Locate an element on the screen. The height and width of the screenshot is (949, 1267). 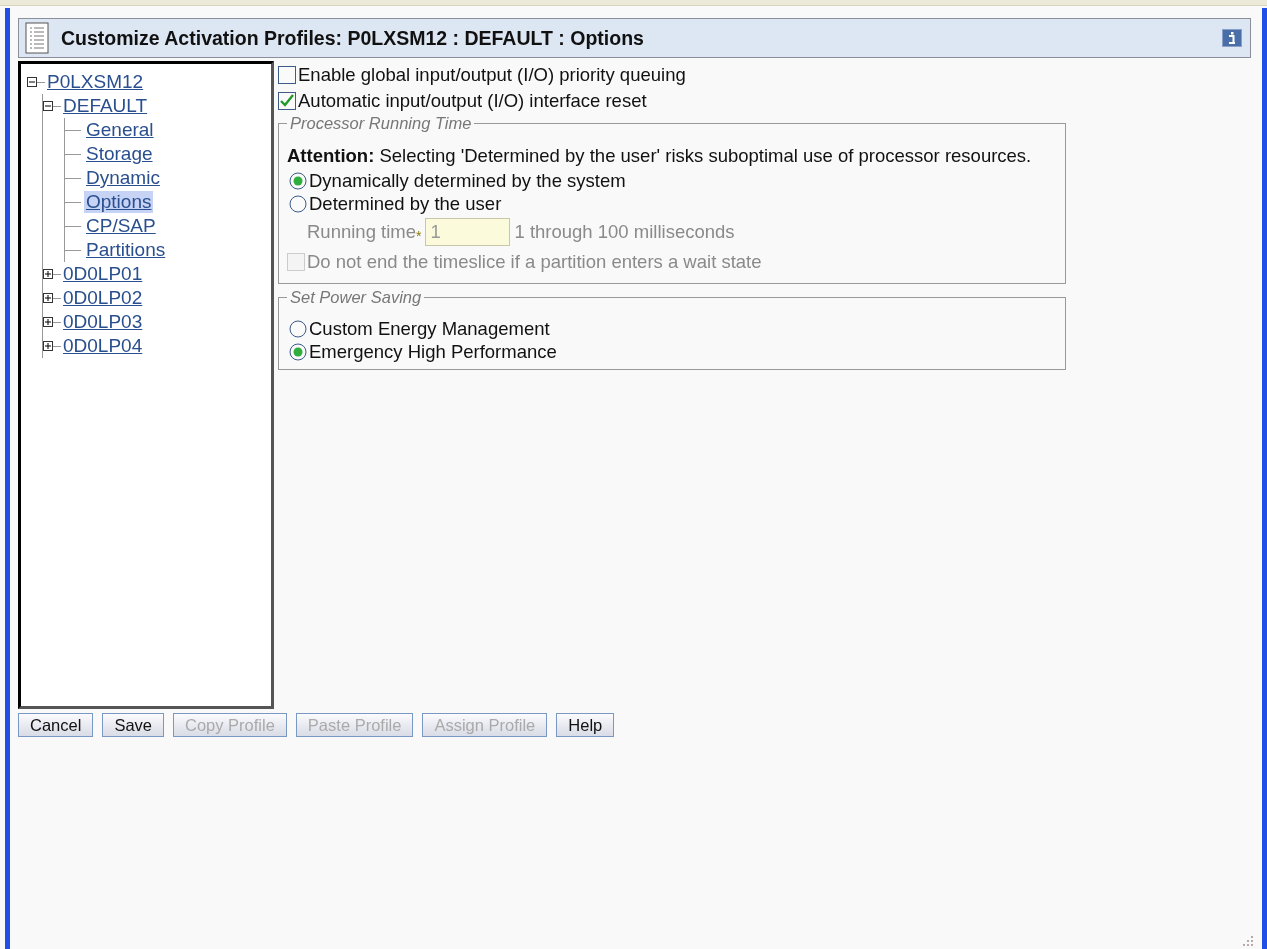
radio-label: Determined by the user is located at coordinates (405, 203).